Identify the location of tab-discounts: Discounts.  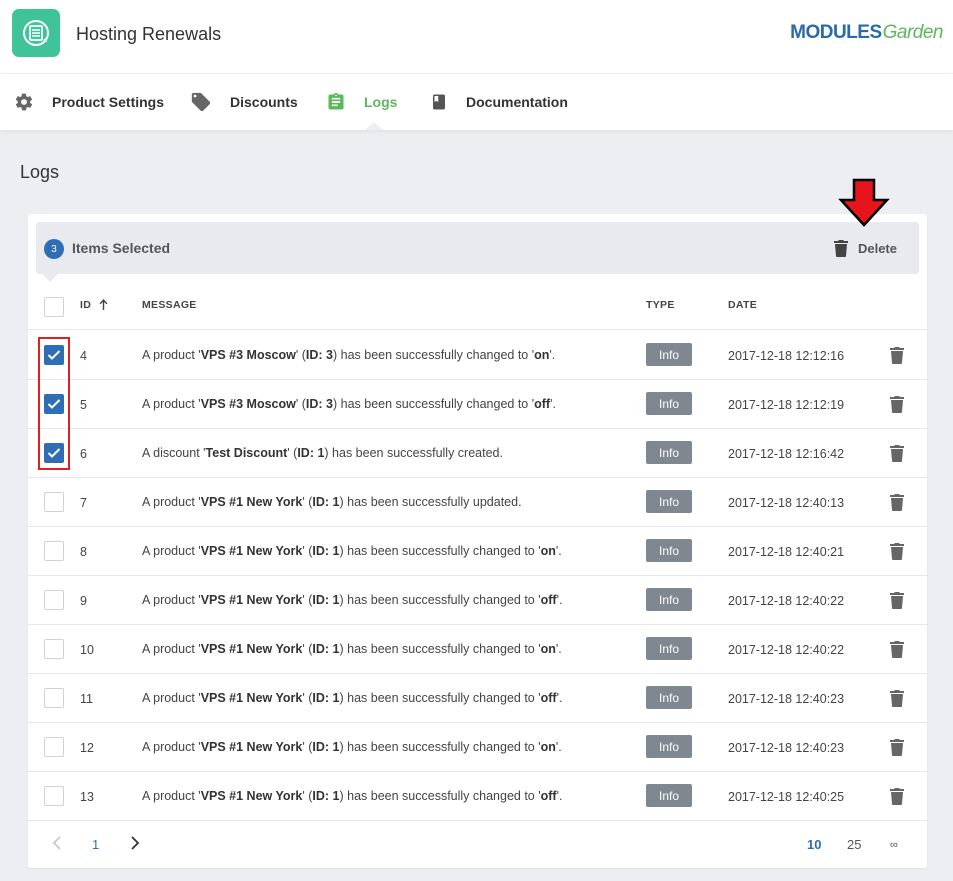
(244, 102).